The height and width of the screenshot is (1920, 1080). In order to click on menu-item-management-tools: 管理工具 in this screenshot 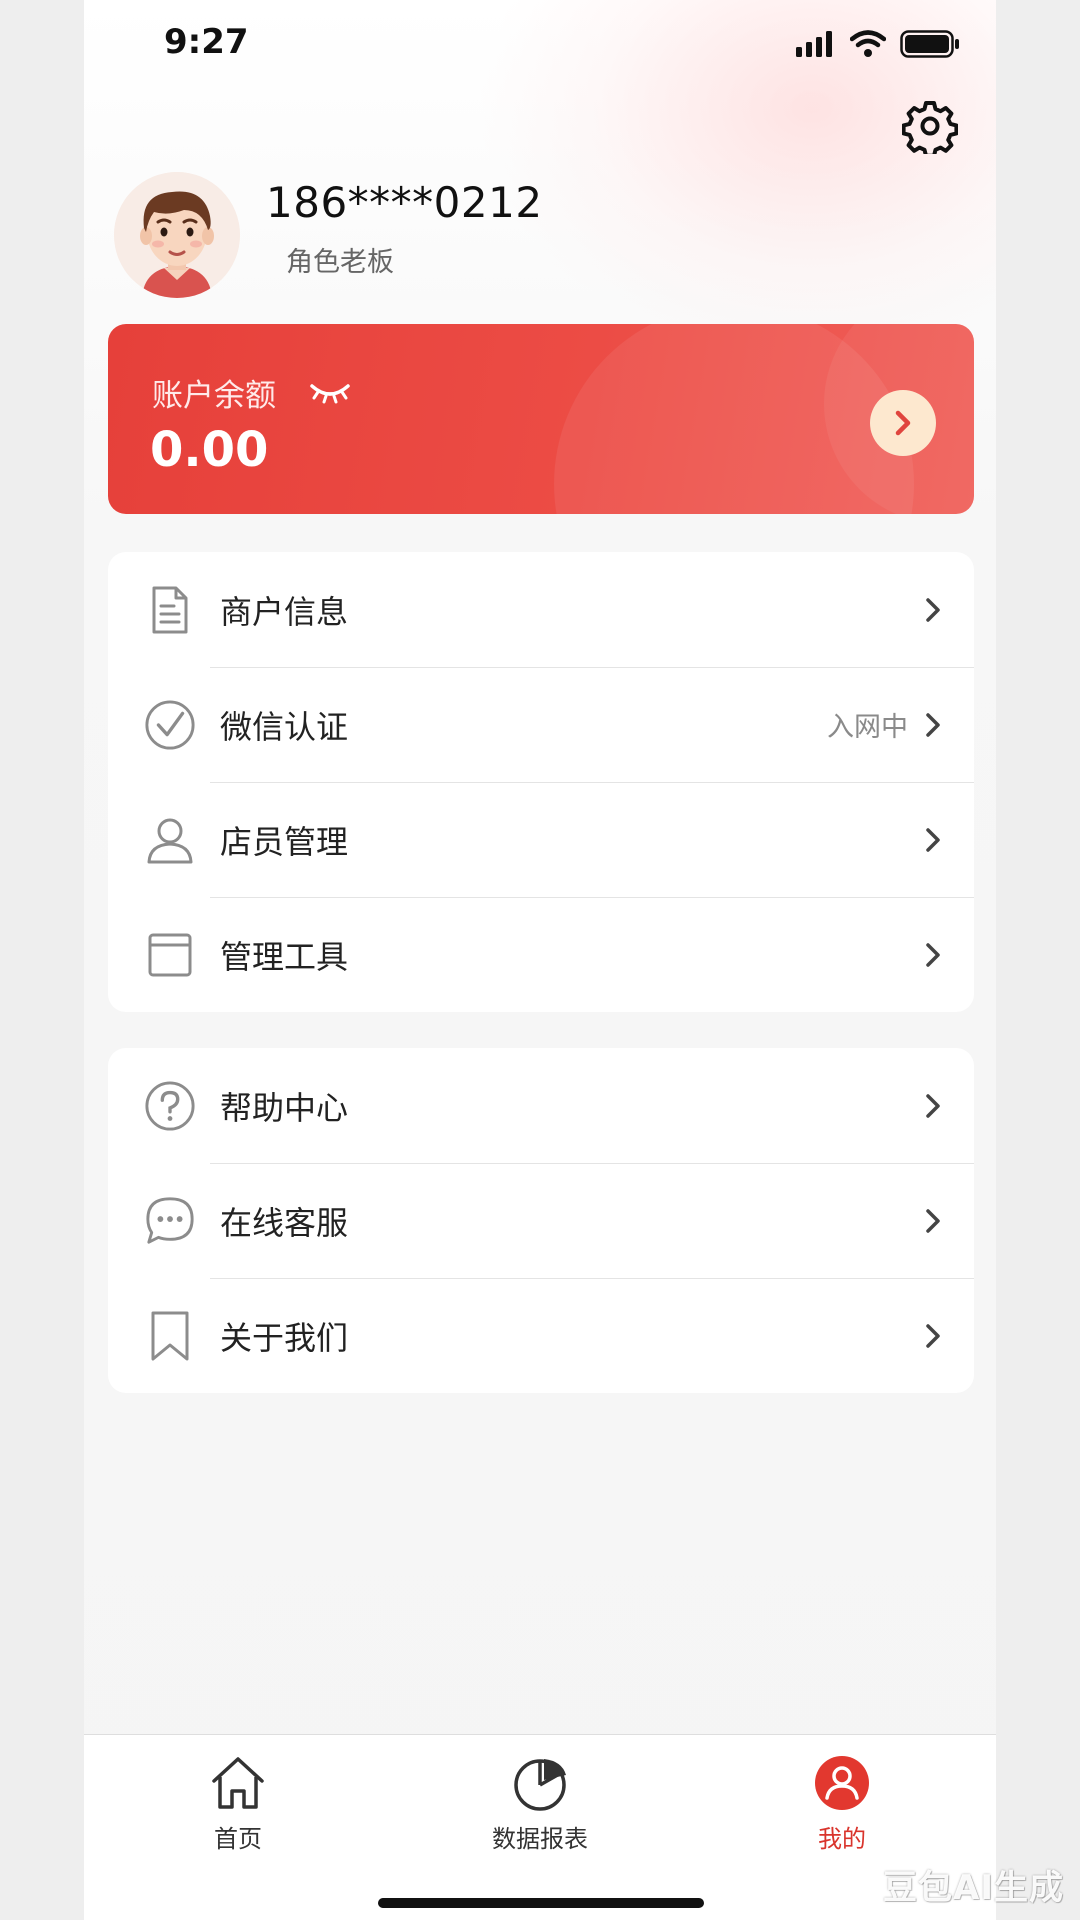, I will do `click(541, 954)`.